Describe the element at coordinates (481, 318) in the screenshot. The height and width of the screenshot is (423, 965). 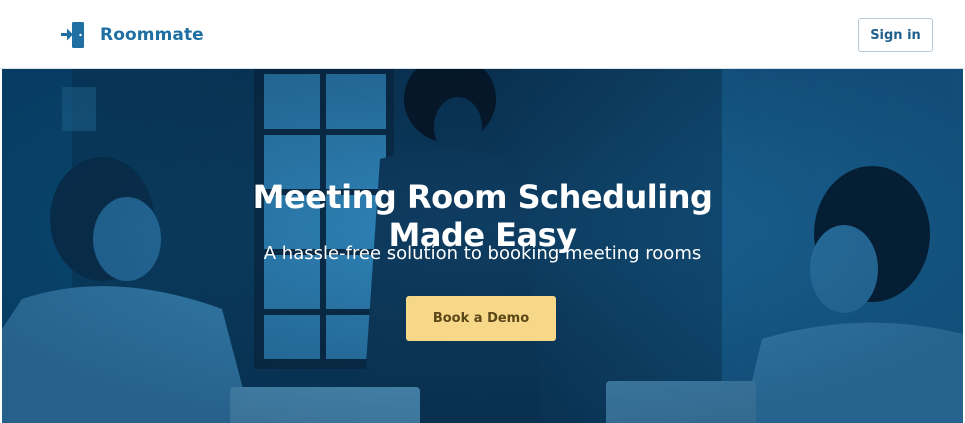
I see `book-demo-button: Book a Demo` at that location.